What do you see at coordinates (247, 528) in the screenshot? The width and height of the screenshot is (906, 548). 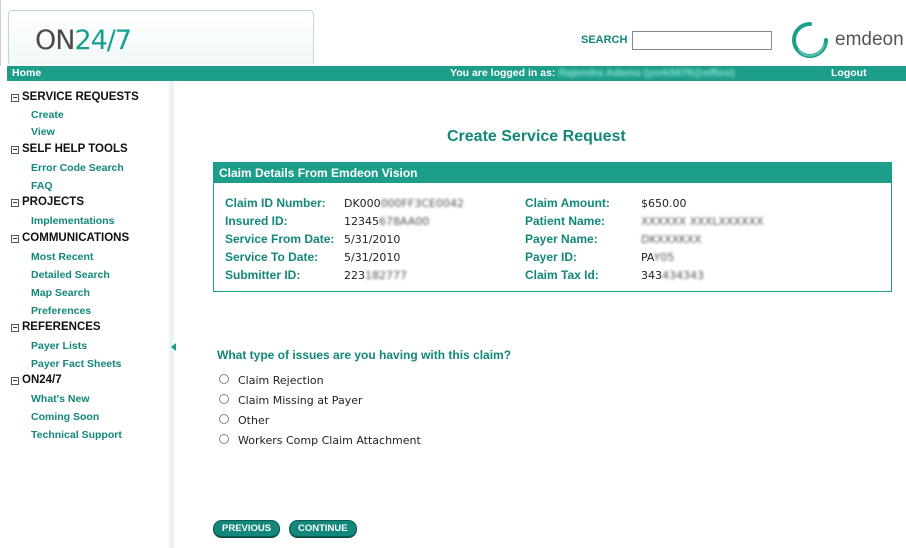 I see `previous-button: PREVIOUS` at bounding box center [247, 528].